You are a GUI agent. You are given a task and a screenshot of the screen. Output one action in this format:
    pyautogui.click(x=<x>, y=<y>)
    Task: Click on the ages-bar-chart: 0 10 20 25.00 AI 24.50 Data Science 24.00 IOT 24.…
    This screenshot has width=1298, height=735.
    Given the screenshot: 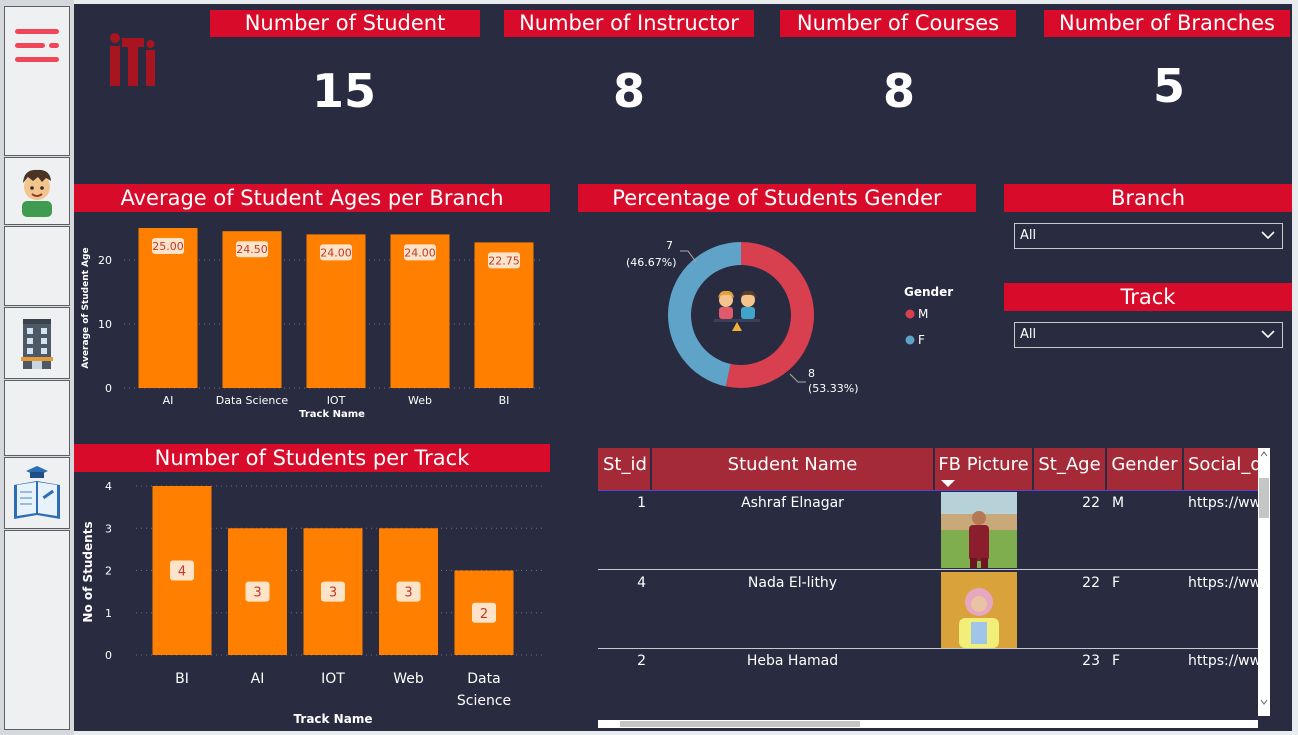 What is the action you would take?
    pyautogui.click(x=312, y=324)
    